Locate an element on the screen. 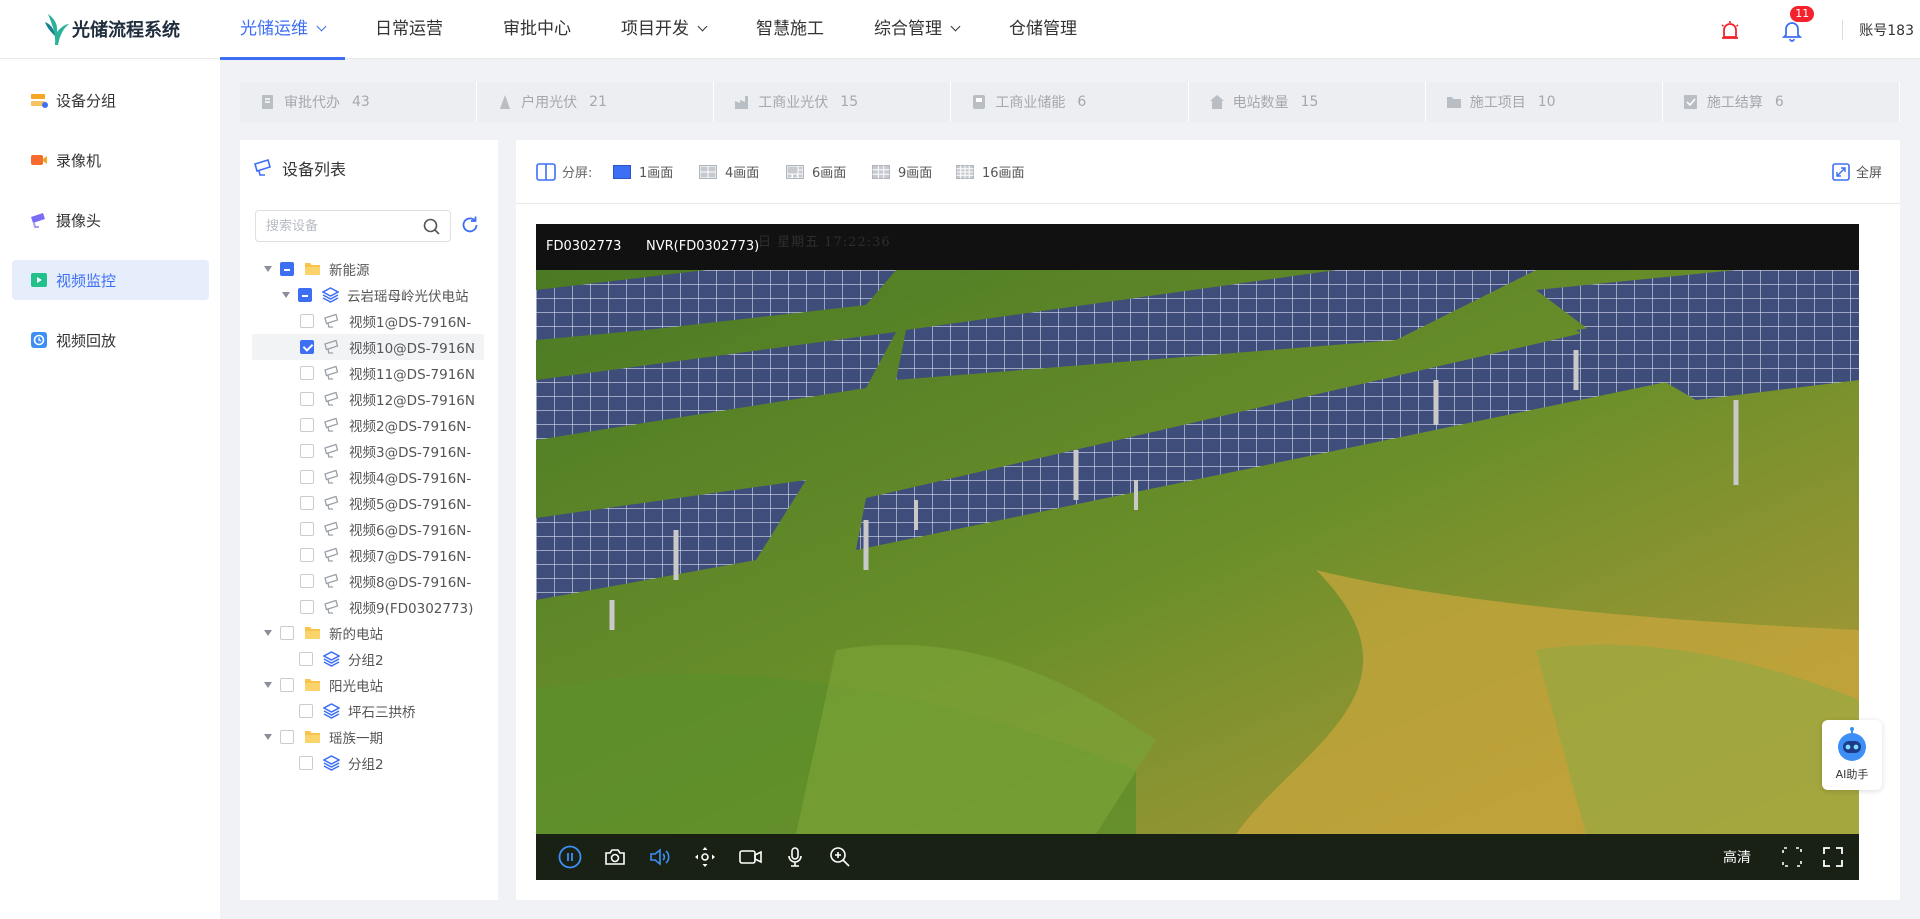  stat-card-approval: 审批代办 43 is located at coordinates (359, 102).